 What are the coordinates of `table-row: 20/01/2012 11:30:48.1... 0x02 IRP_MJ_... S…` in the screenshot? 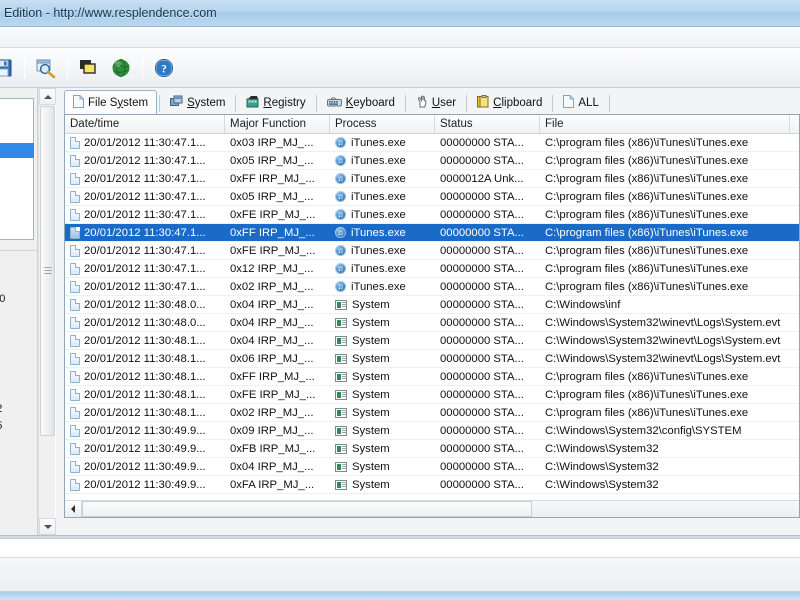 It's located at (432, 413).